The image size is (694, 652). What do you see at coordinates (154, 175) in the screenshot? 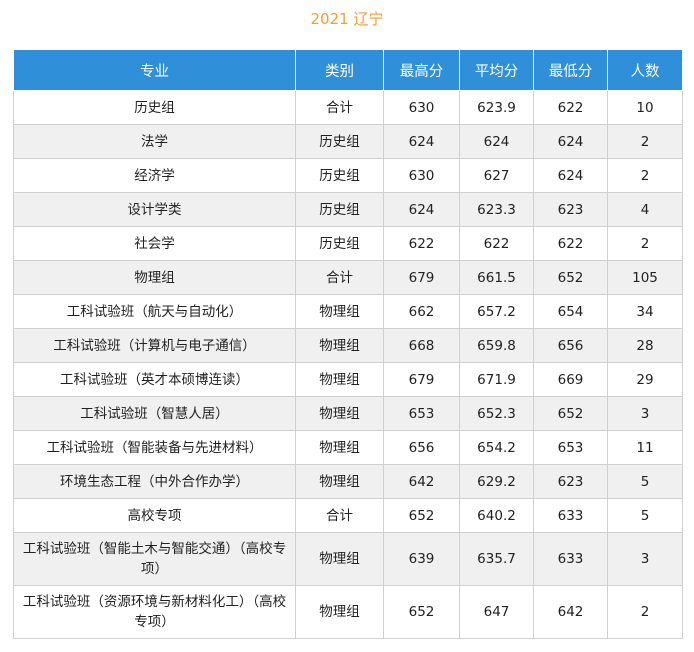
I see `cell-major: 经济学` at bounding box center [154, 175].